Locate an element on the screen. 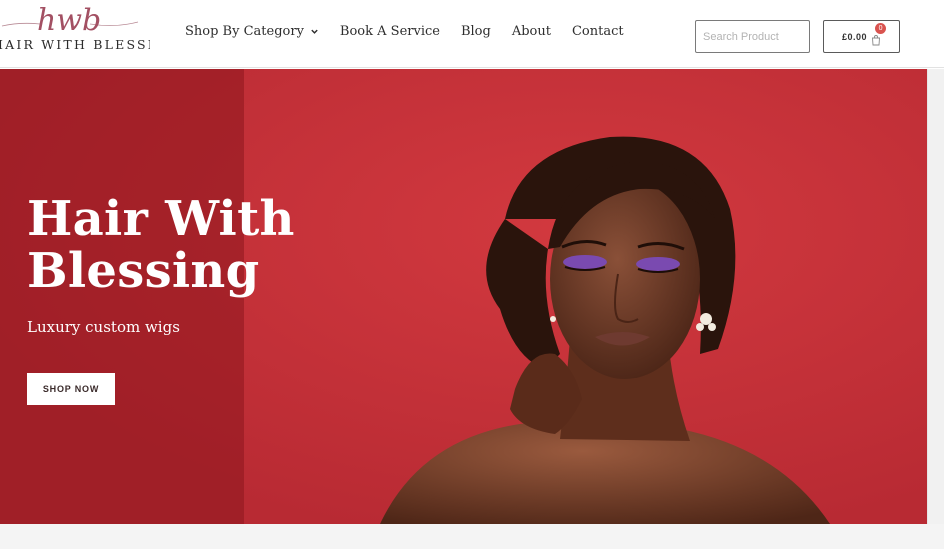 This screenshot has width=944, height=549. svg-text: hwb is located at coordinates (69, 20).